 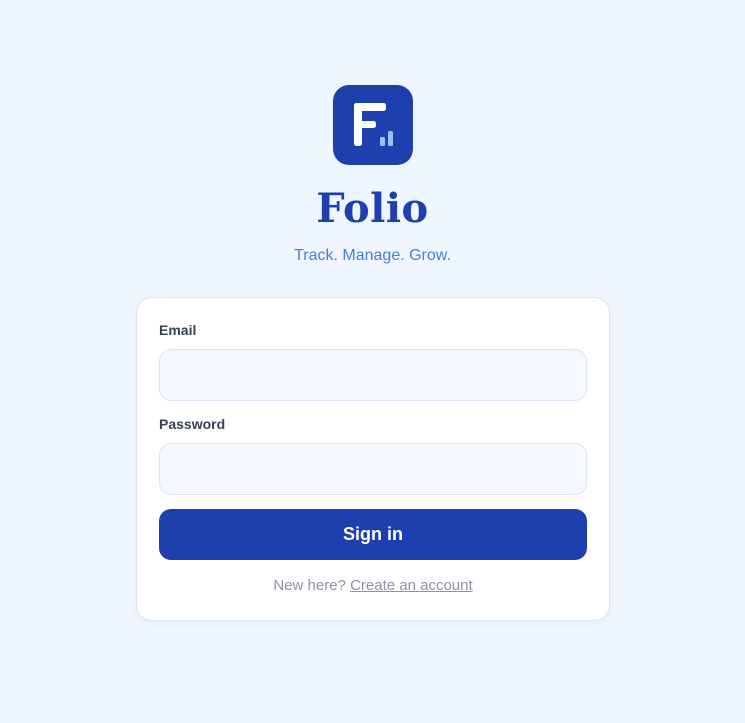 What do you see at coordinates (178, 330) in the screenshot?
I see `email-label: Email` at bounding box center [178, 330].